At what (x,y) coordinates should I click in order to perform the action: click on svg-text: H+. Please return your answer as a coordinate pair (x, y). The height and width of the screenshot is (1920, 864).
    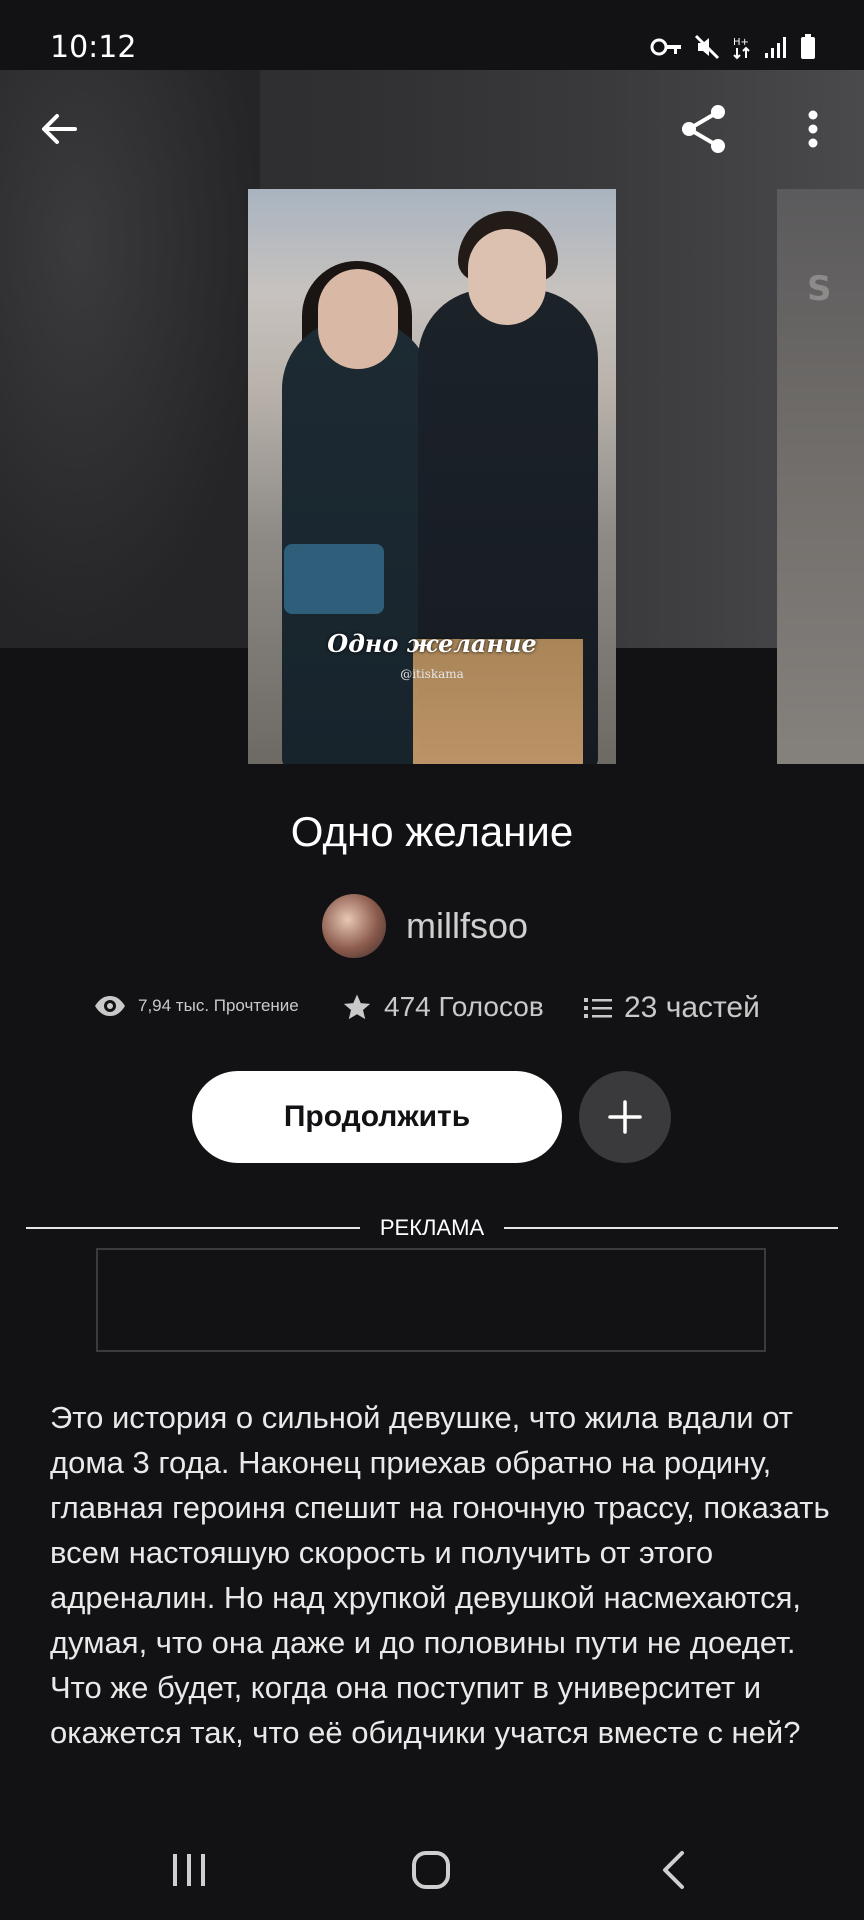
    Looking at the image, I should click on (741, 42).